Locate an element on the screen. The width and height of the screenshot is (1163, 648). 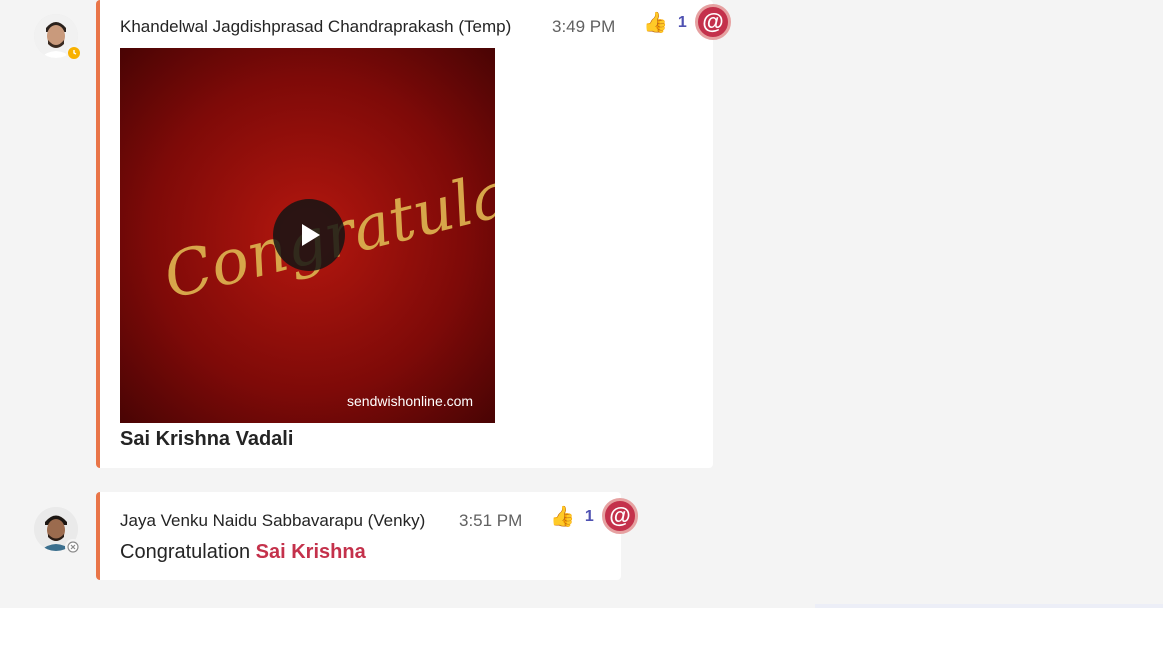
presence-away-icon is located at coordinates (74, 53).